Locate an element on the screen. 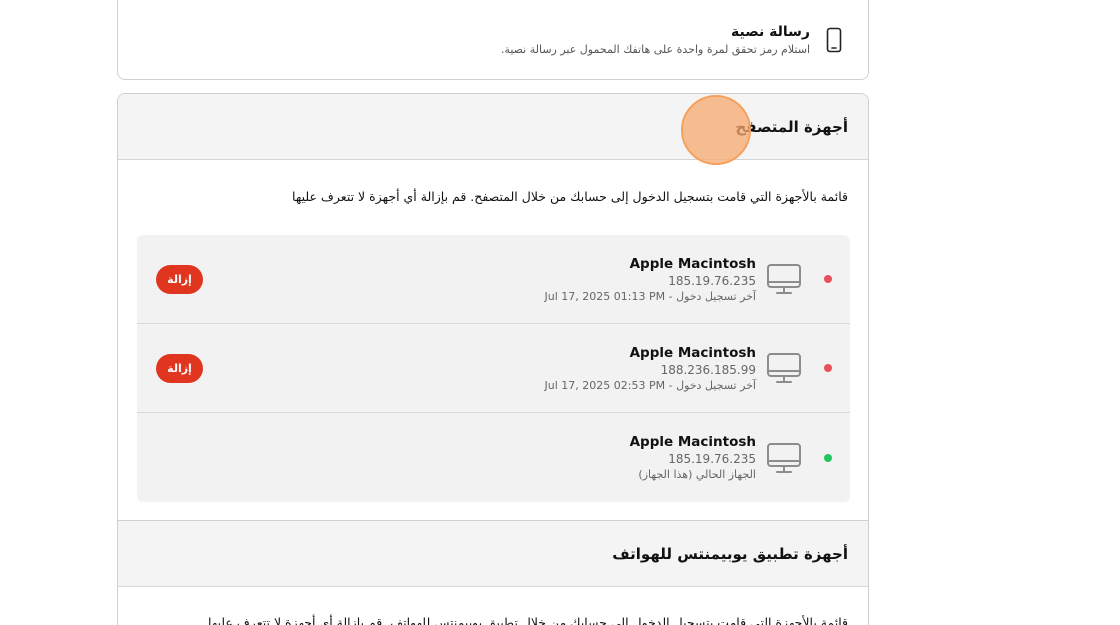  sms-title: رسالة نصية is located at coordinates (770, 32).